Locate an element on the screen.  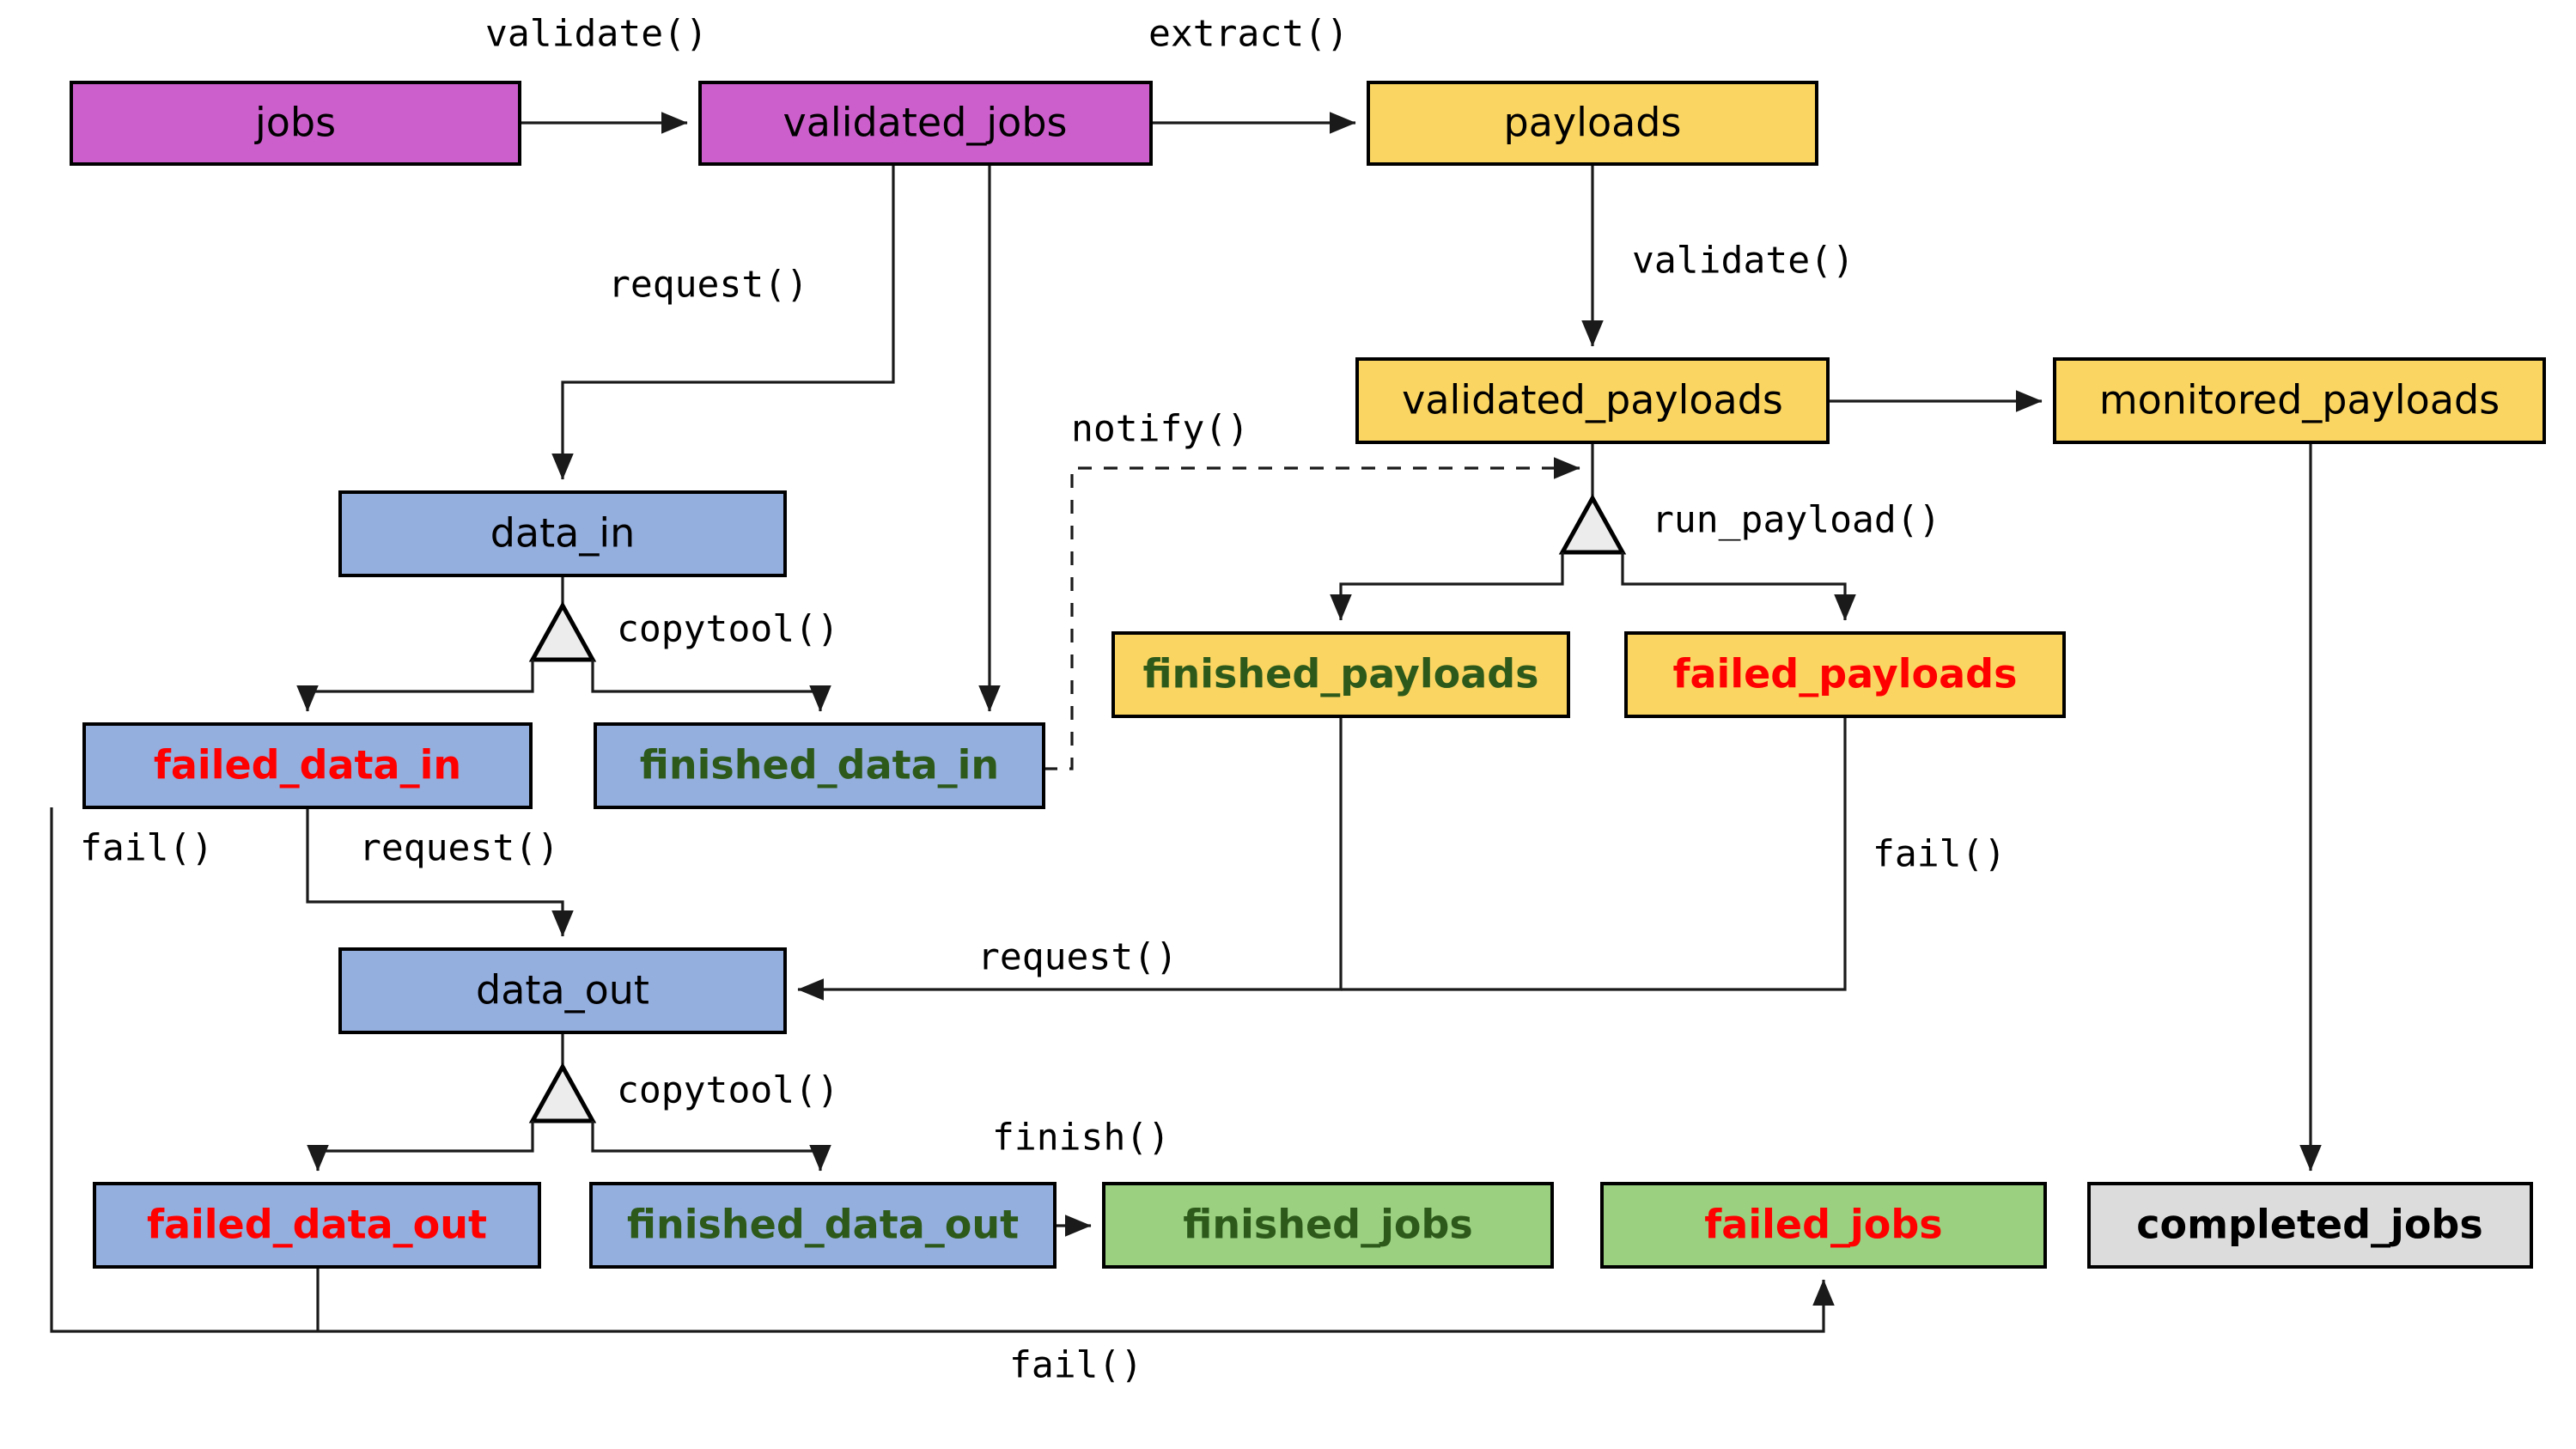
node-jobs: jobs is located at coordinates (295, 124).